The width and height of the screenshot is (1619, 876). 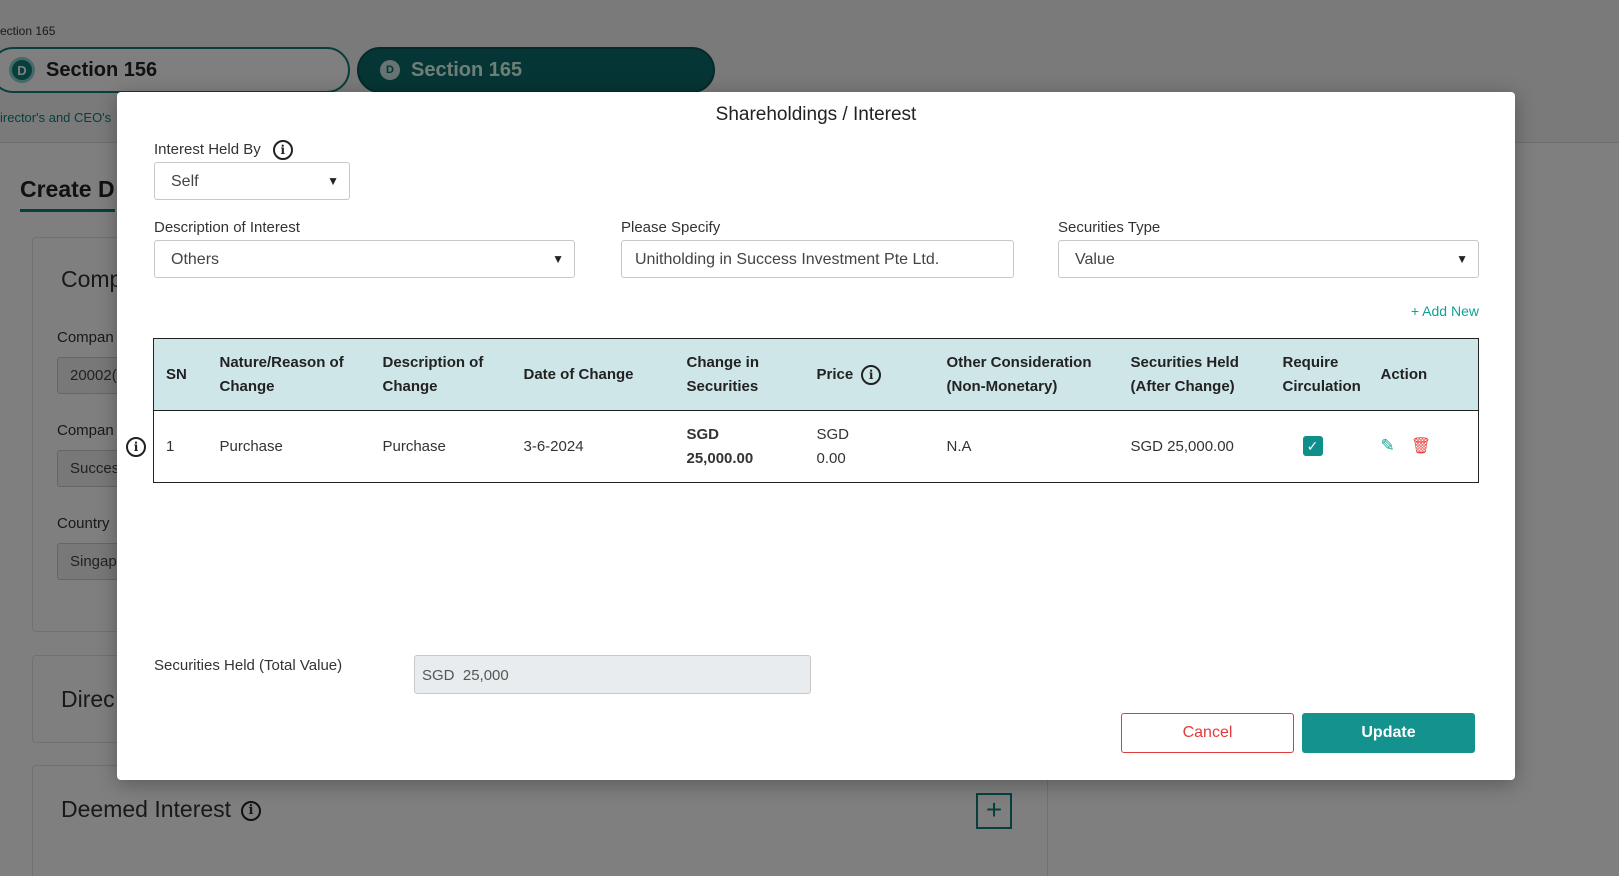 I want to click on label-text: Interest Held By, so click(x=207, y=149).